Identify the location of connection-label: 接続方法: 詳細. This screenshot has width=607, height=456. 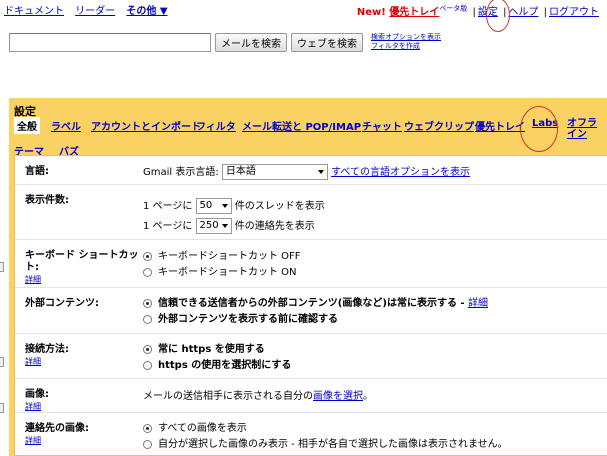
(47, 356).